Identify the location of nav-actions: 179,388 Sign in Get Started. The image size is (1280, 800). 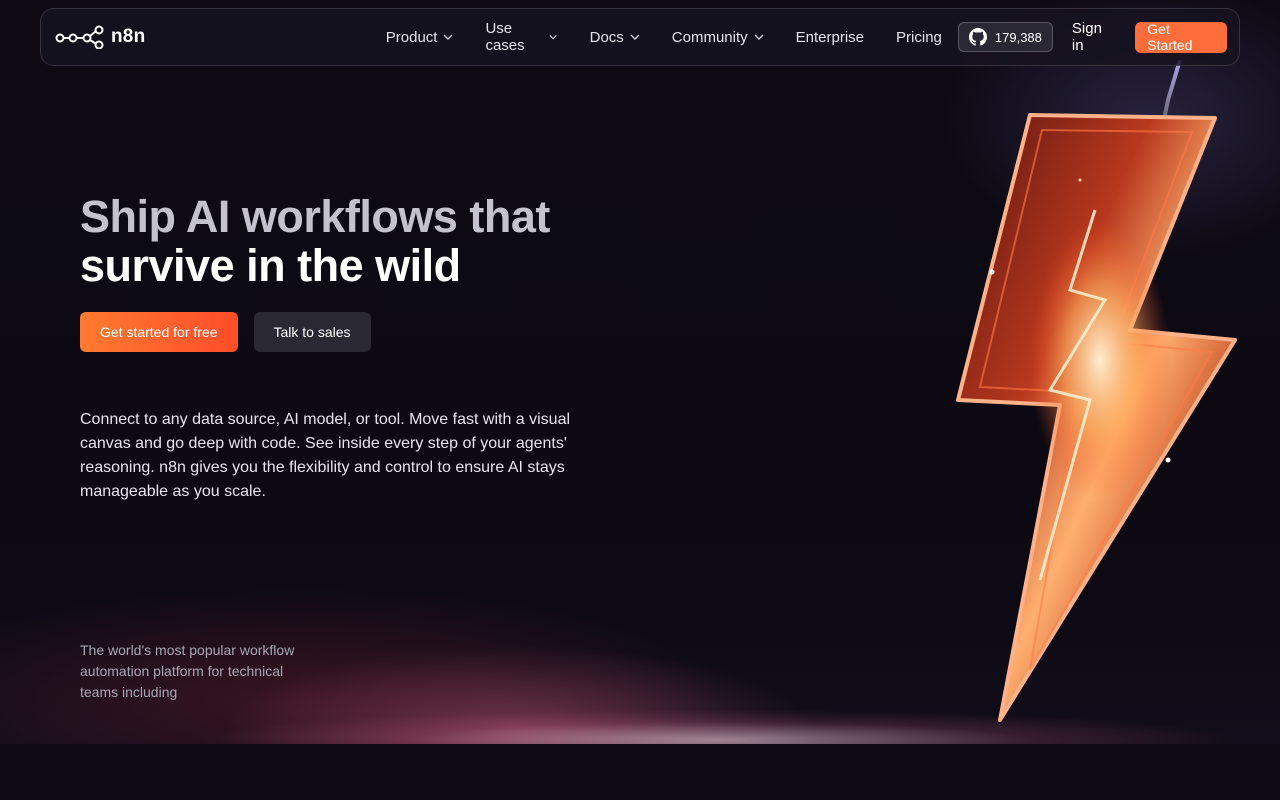
(1092, 37).